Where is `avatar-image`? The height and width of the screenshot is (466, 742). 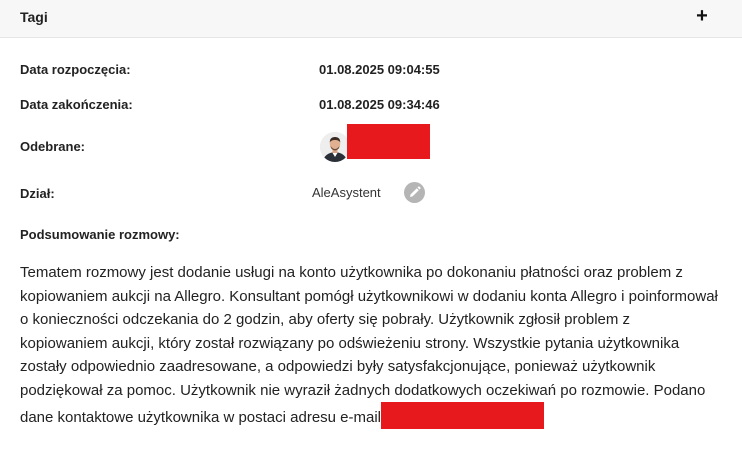 avatar-image is located at coordinates (335, 147).